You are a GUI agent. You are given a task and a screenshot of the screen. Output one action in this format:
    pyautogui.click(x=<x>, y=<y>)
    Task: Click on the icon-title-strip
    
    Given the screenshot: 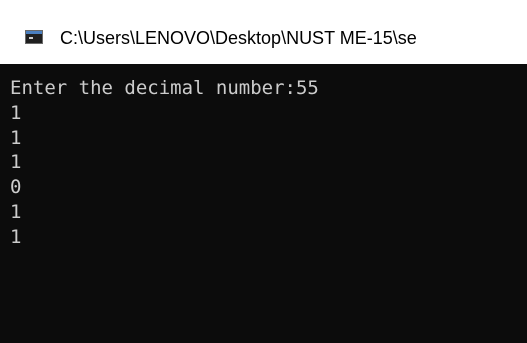 What is the action you would take?
    pyautogui.click(x=34, y=32)
    